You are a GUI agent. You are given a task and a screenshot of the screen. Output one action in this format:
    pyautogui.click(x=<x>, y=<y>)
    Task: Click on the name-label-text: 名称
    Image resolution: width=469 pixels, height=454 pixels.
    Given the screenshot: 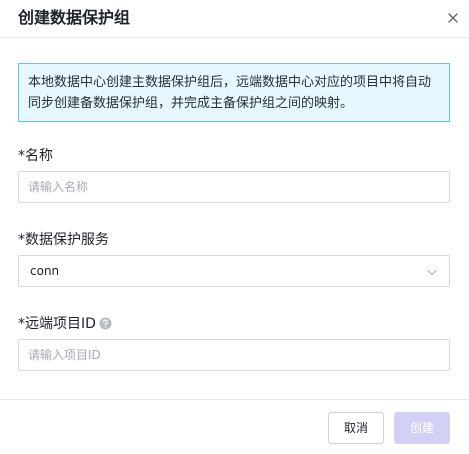 What is the action you would take?
    pyautogui.click(x=39, y=156)
    